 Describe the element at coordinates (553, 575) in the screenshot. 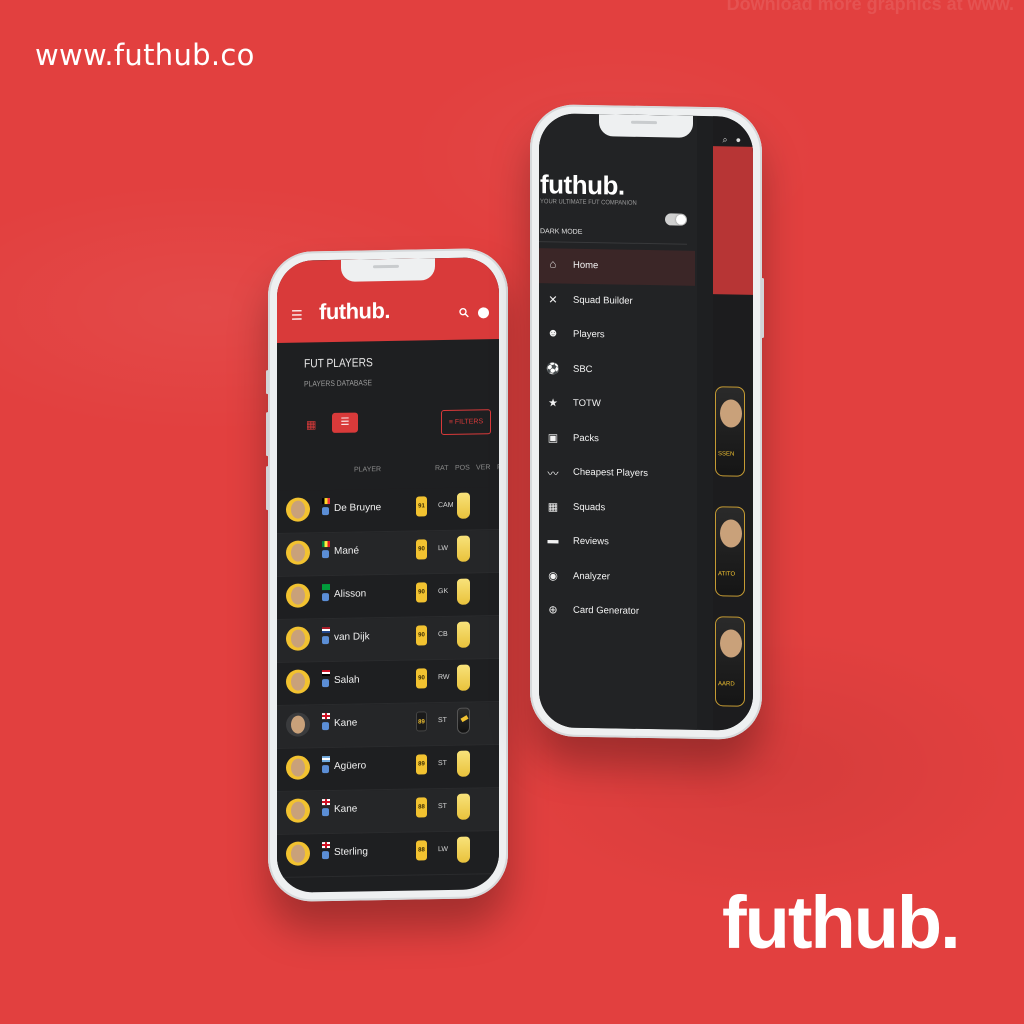

I see `magnifier-icon: ◉` at that location.